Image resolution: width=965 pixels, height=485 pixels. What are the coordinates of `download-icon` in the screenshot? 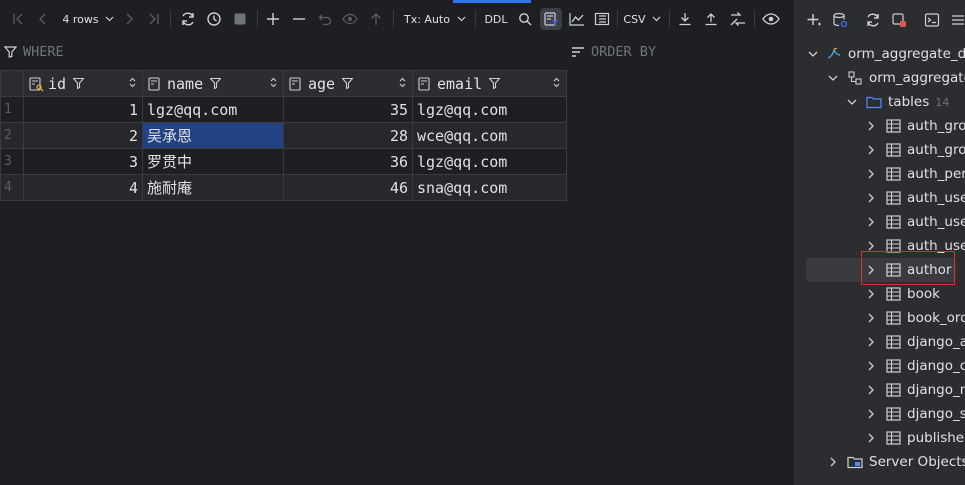 It's located at (685, 19).